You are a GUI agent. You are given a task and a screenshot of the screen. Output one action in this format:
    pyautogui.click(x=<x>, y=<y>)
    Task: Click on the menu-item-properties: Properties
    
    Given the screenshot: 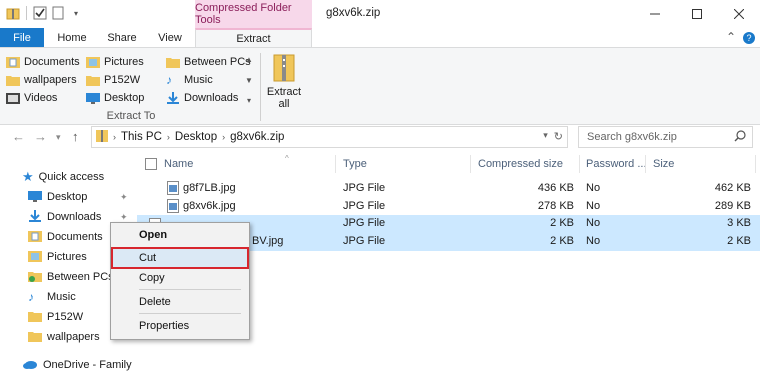 What is the action you would take?
    pyautogui.click(x=164, y=326)
    